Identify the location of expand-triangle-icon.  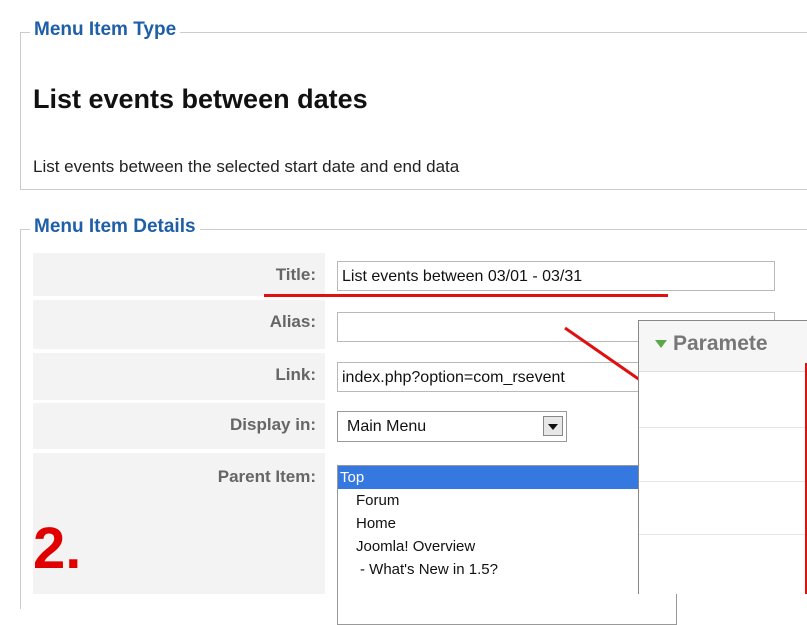
(661, 344).